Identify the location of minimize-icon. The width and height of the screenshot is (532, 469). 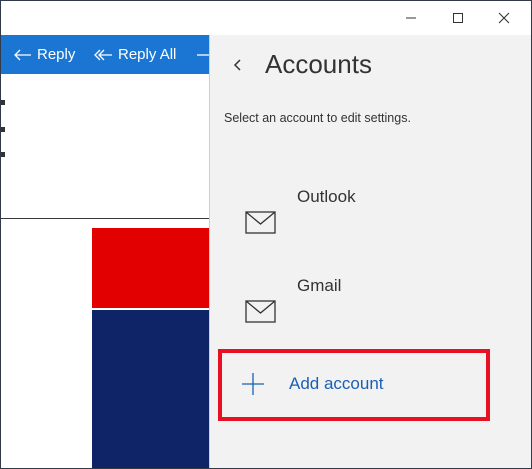
(411, 18).